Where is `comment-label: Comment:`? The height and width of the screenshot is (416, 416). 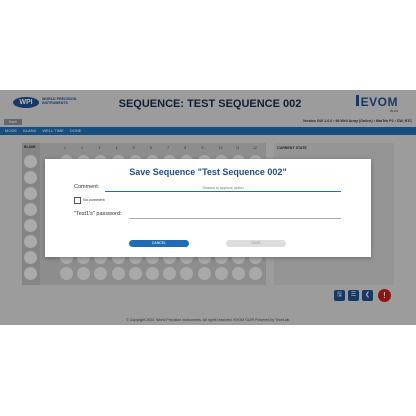
comment-label: Comment: is located at coordinates (87, 187).